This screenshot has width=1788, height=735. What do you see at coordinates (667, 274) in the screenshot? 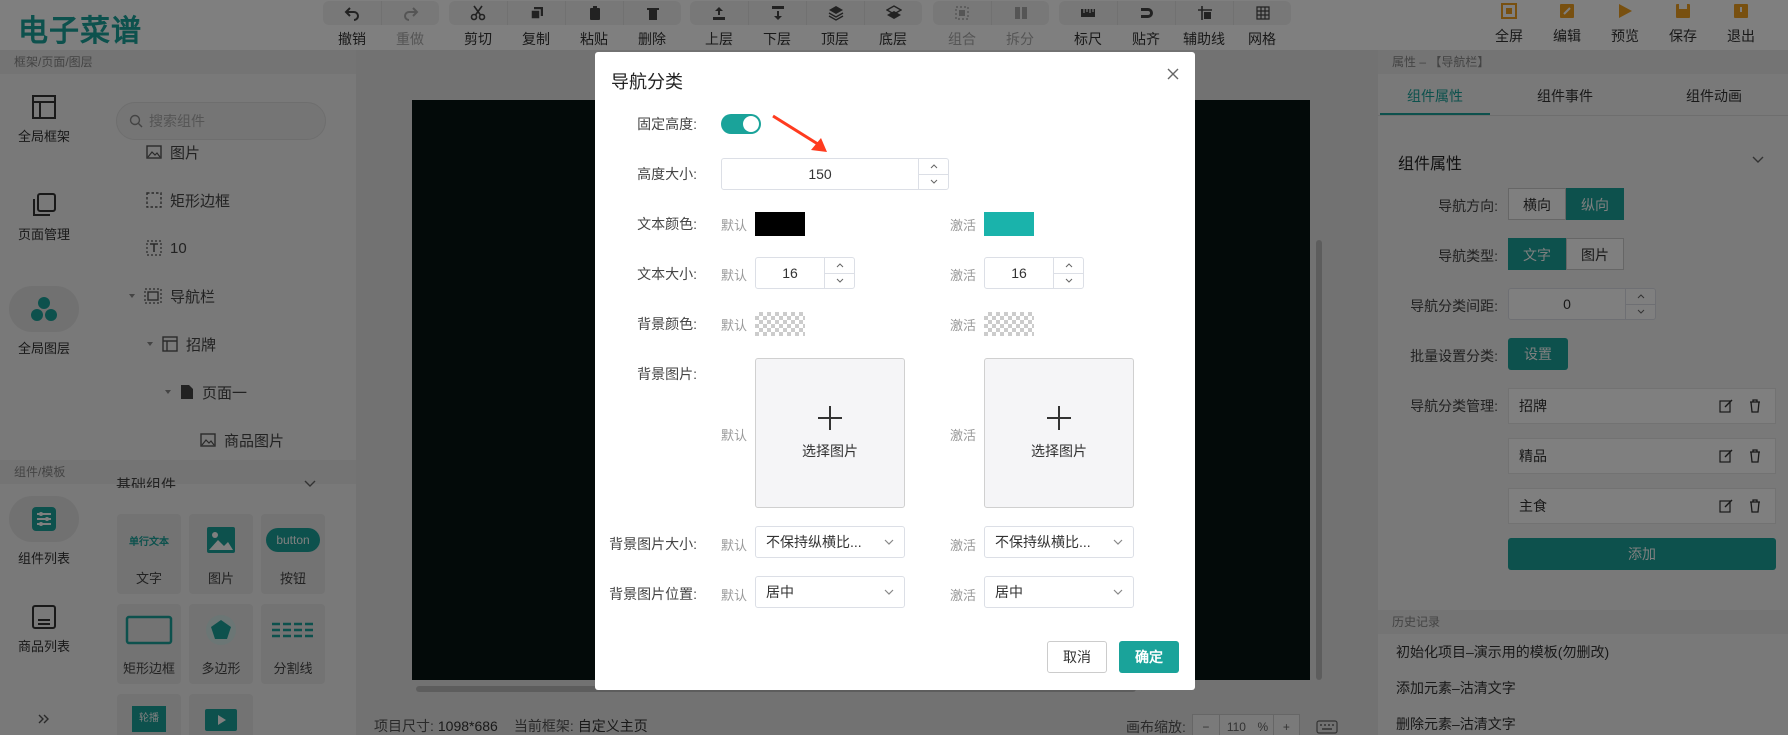
I see `text-size-label: 文本大小:` at bounding box center [667, 274].